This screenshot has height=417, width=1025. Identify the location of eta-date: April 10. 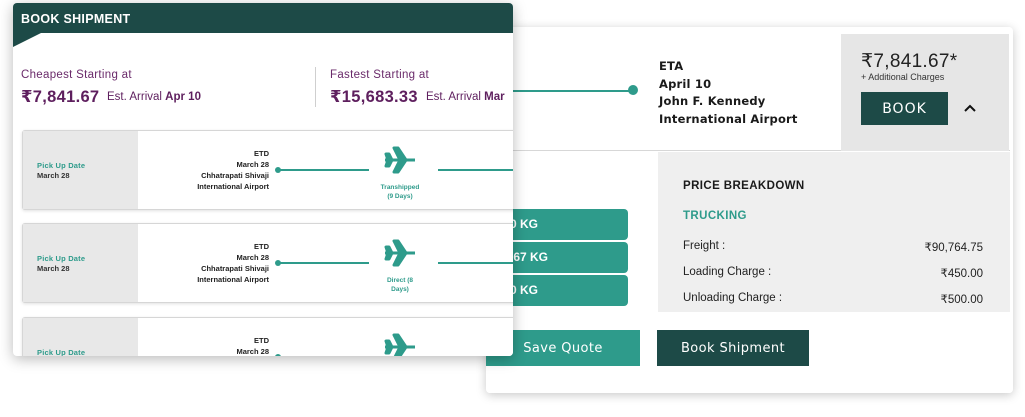
(685, 83).